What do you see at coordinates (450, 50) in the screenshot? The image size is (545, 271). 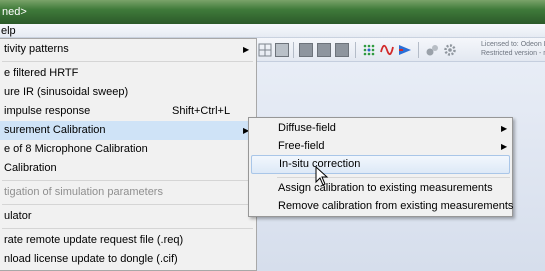 I see `settings-icon` at bounding box center [450, 50].